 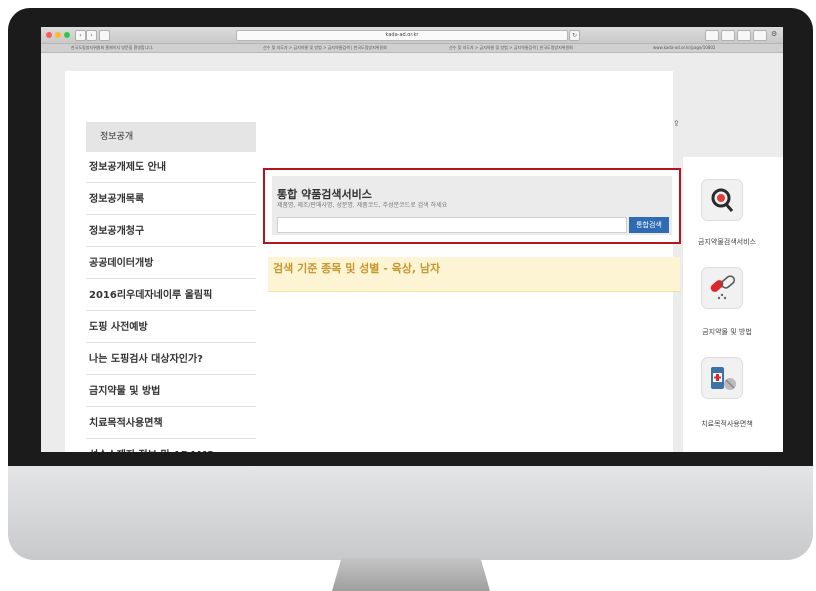 I want to click on forward-icon: ›, so click(x=91, y=35).